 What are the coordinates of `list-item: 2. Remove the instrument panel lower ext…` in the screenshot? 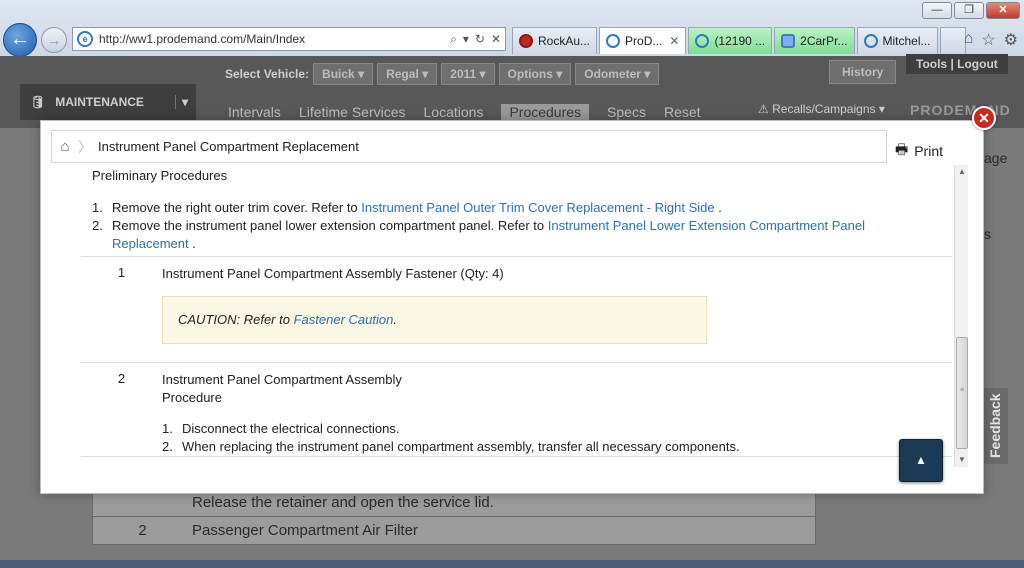 It's located at (487, 235).